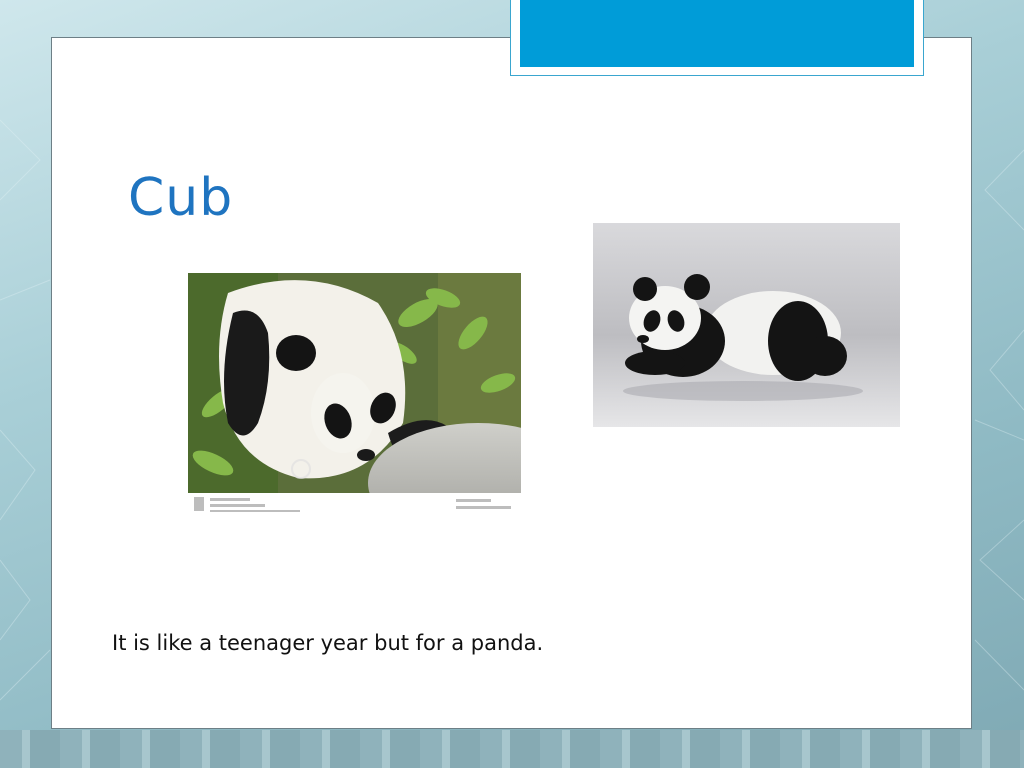 The image size is (1024, 768). What do you see at coordinates (181, 198) in the screenshot?
I see `slide-title: Cub` at bounding box center [181, 198].